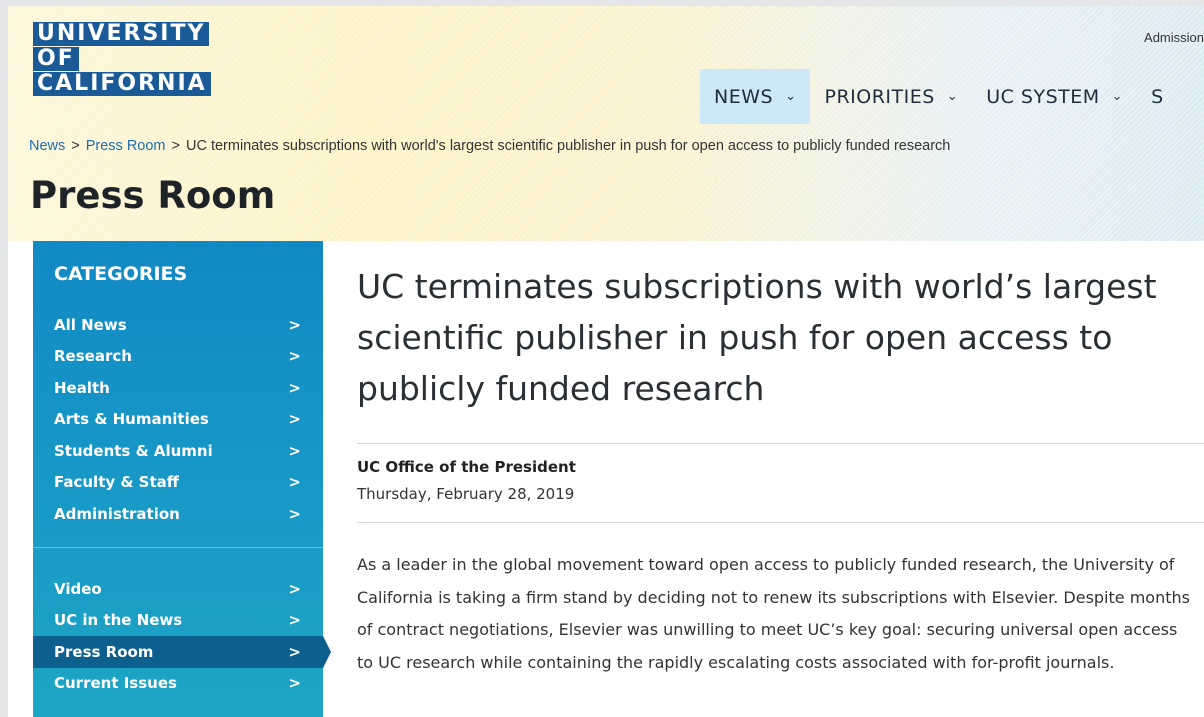 This screenshot has width=1204, height=717. What do you see at coordinates (131, 419) in the screenshot?
I see `sidebar-item-label: Arts & Humanities` at bounding box center [131, 419].